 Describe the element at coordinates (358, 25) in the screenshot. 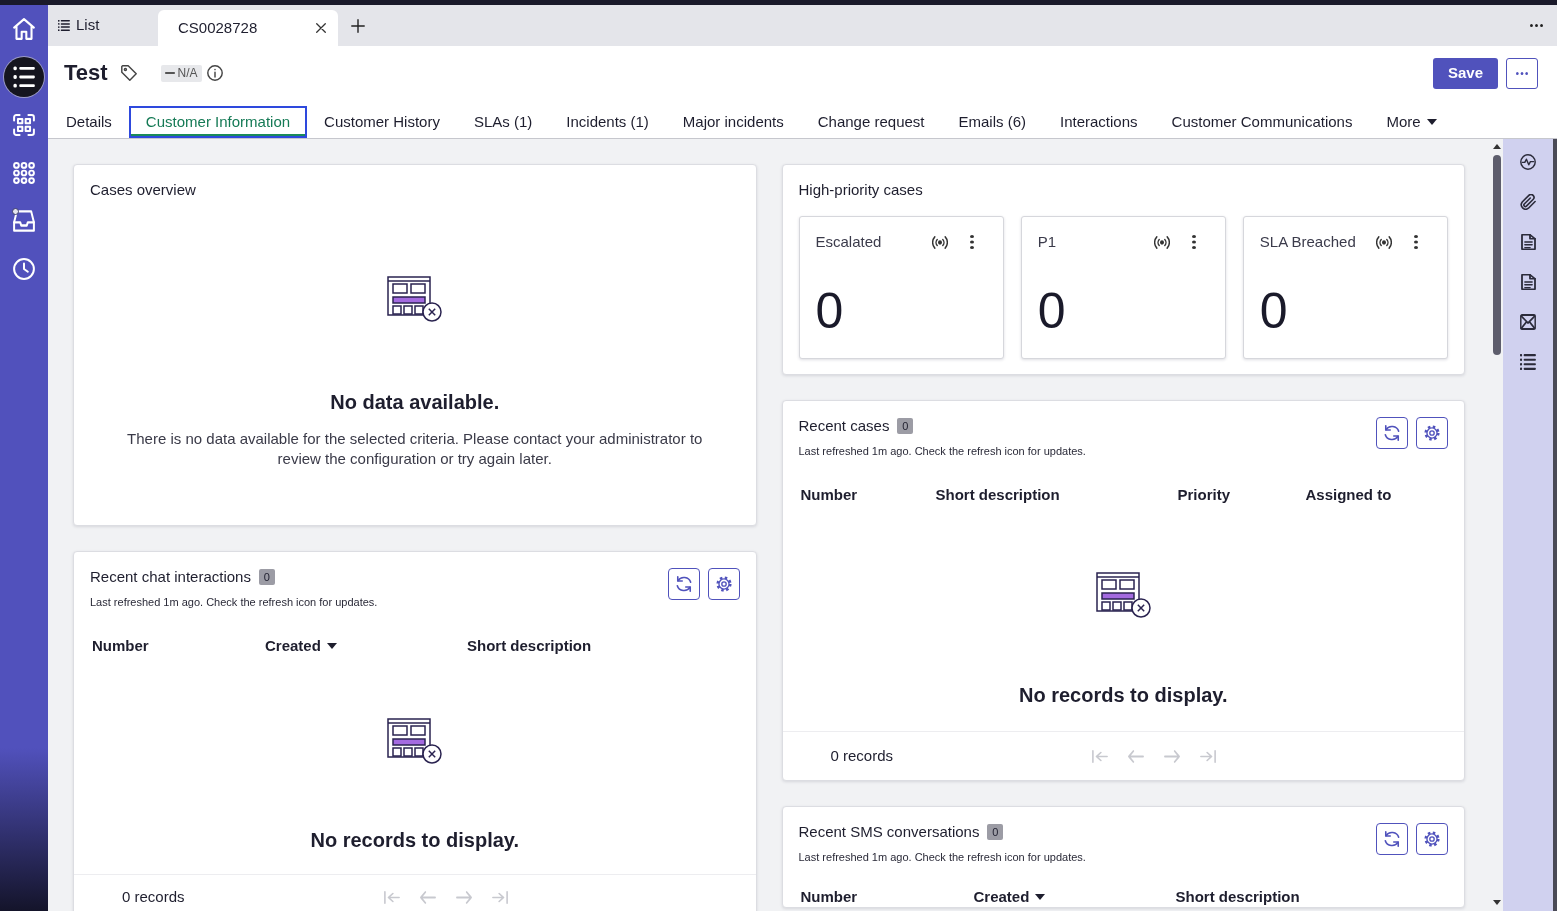

I see `plus-icon` at that location.